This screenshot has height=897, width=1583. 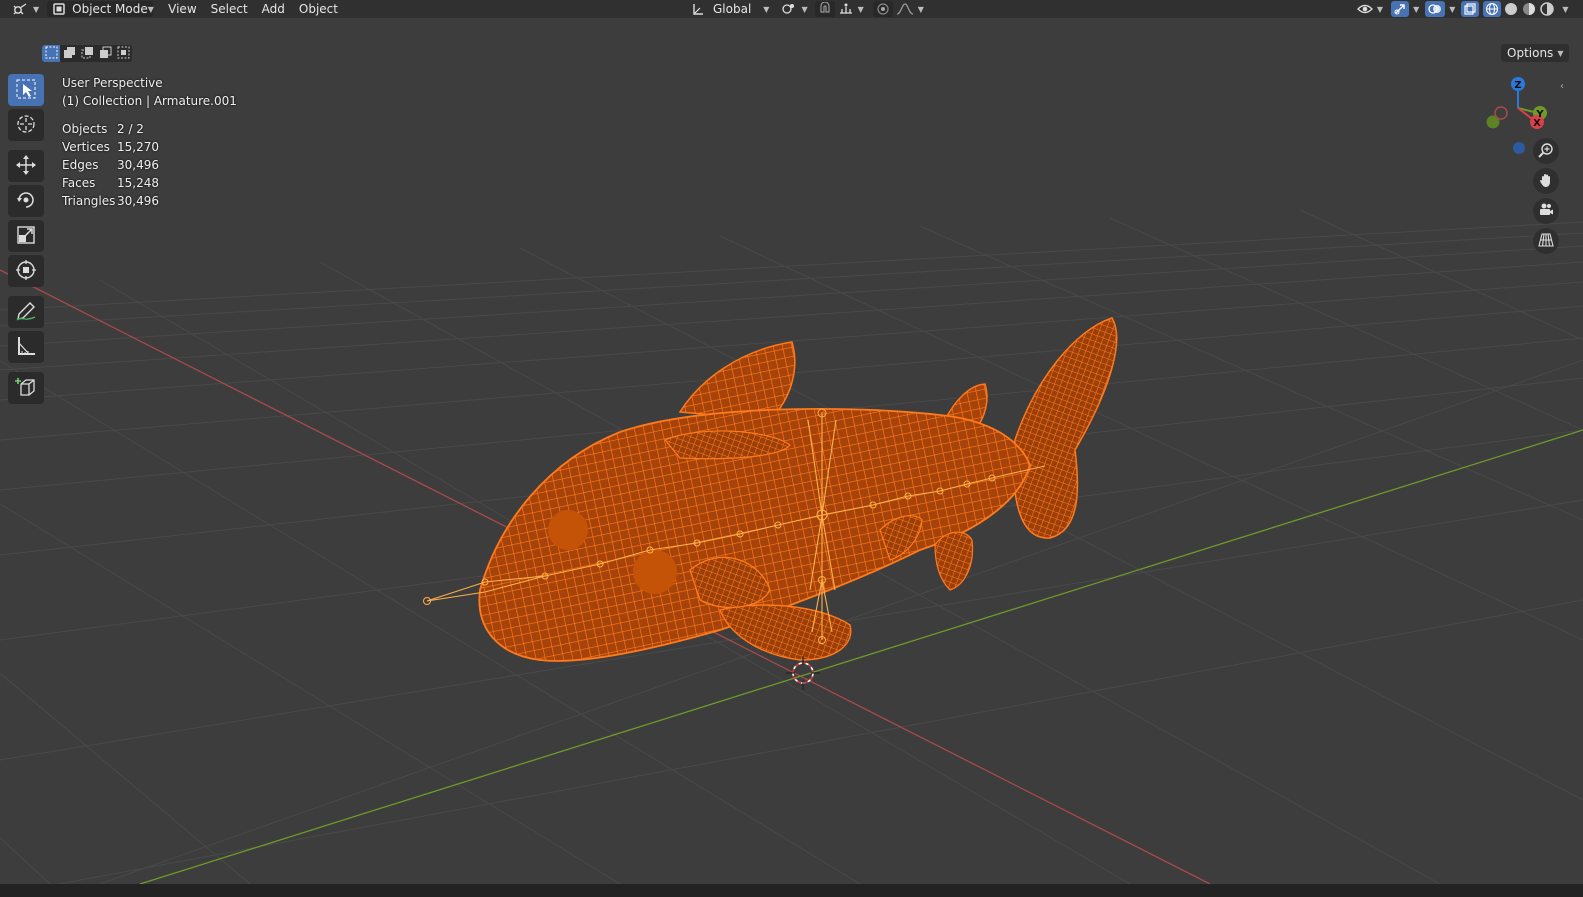 I want to click on overlay-toggle: ▼, so click(x=1440, y=9).